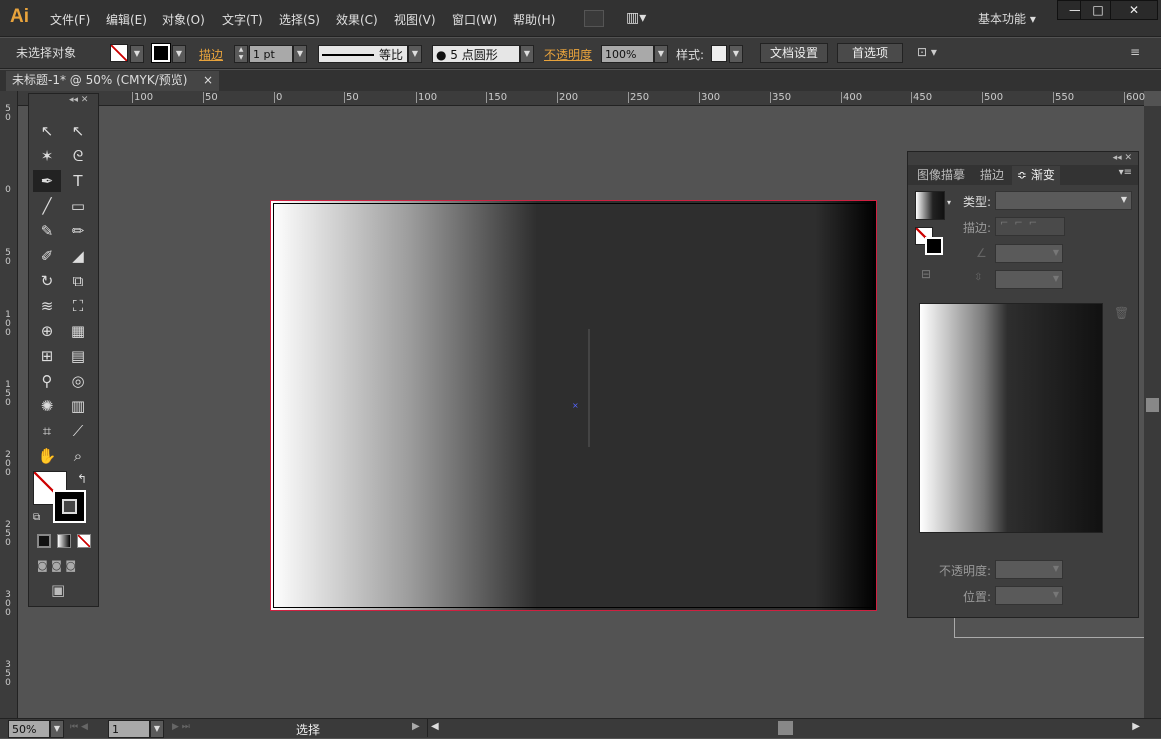  What do you see at coordinates (47, 256) in the screenshot?
I see `blob-brush-icon: ✐` at bounding box center [47, 256].